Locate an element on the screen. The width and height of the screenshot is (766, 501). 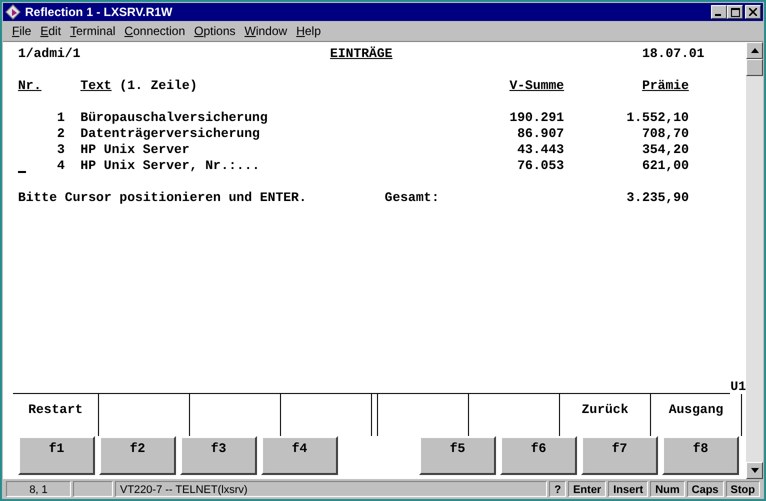
premium-value: 1.552,10 is located at coordinates (657, 117).